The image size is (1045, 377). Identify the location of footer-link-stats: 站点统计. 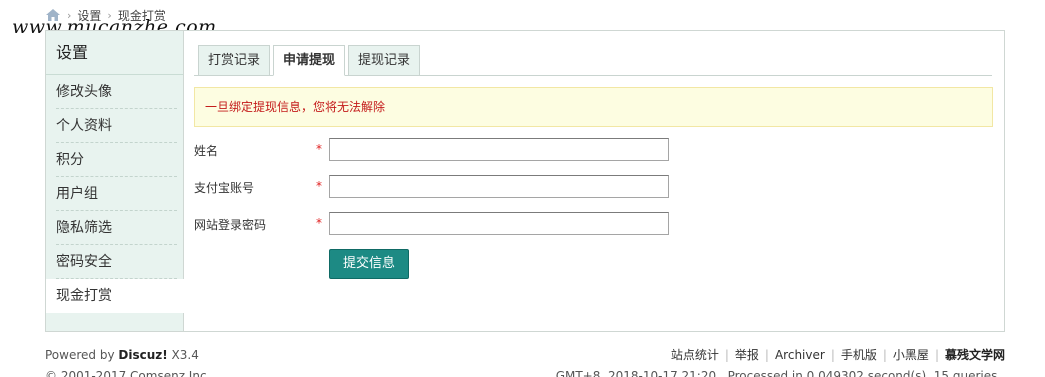
(695, 355).